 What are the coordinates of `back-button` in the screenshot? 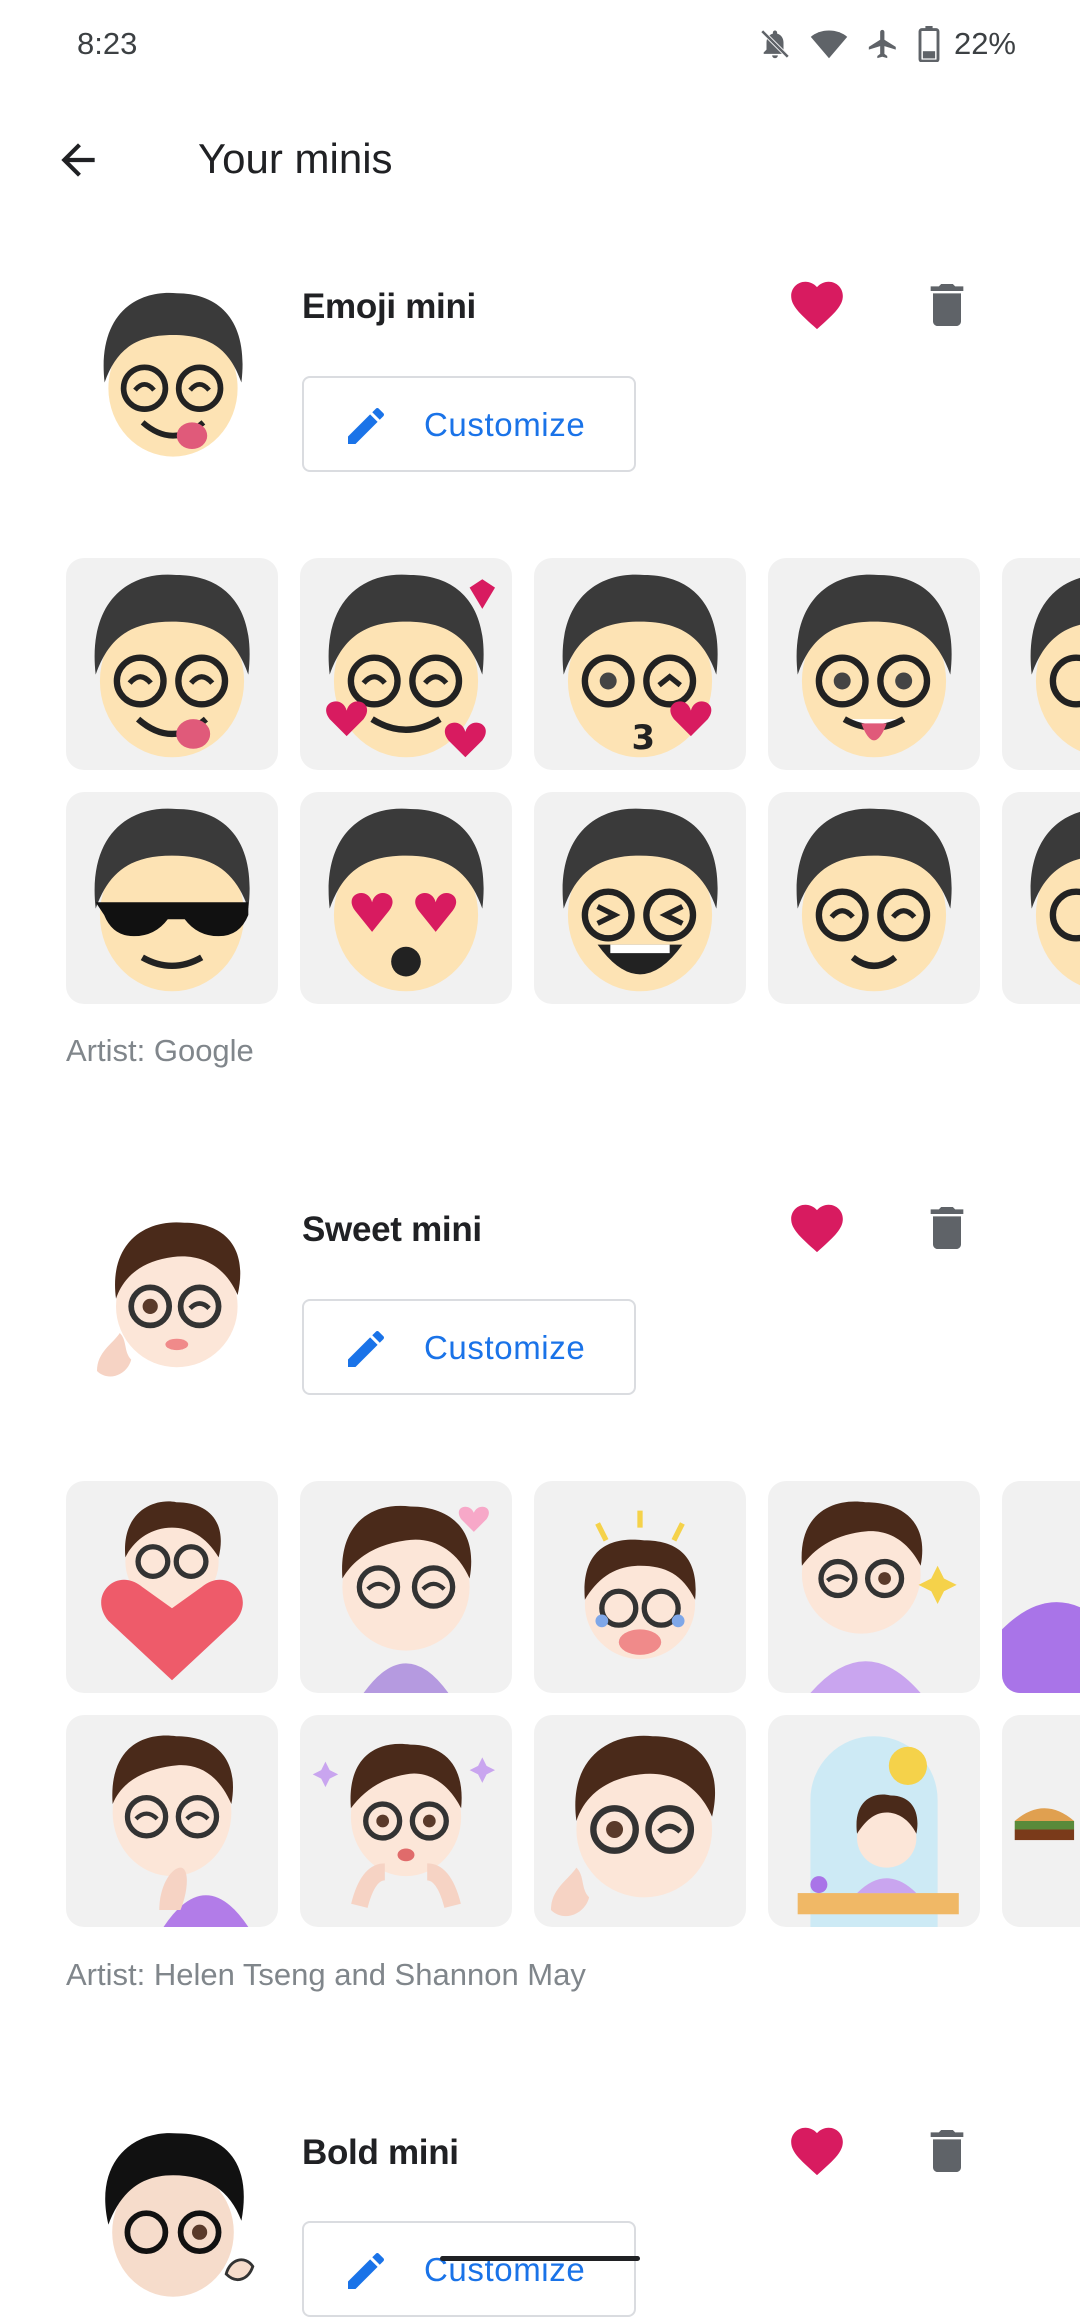 It's located at (78, 160).